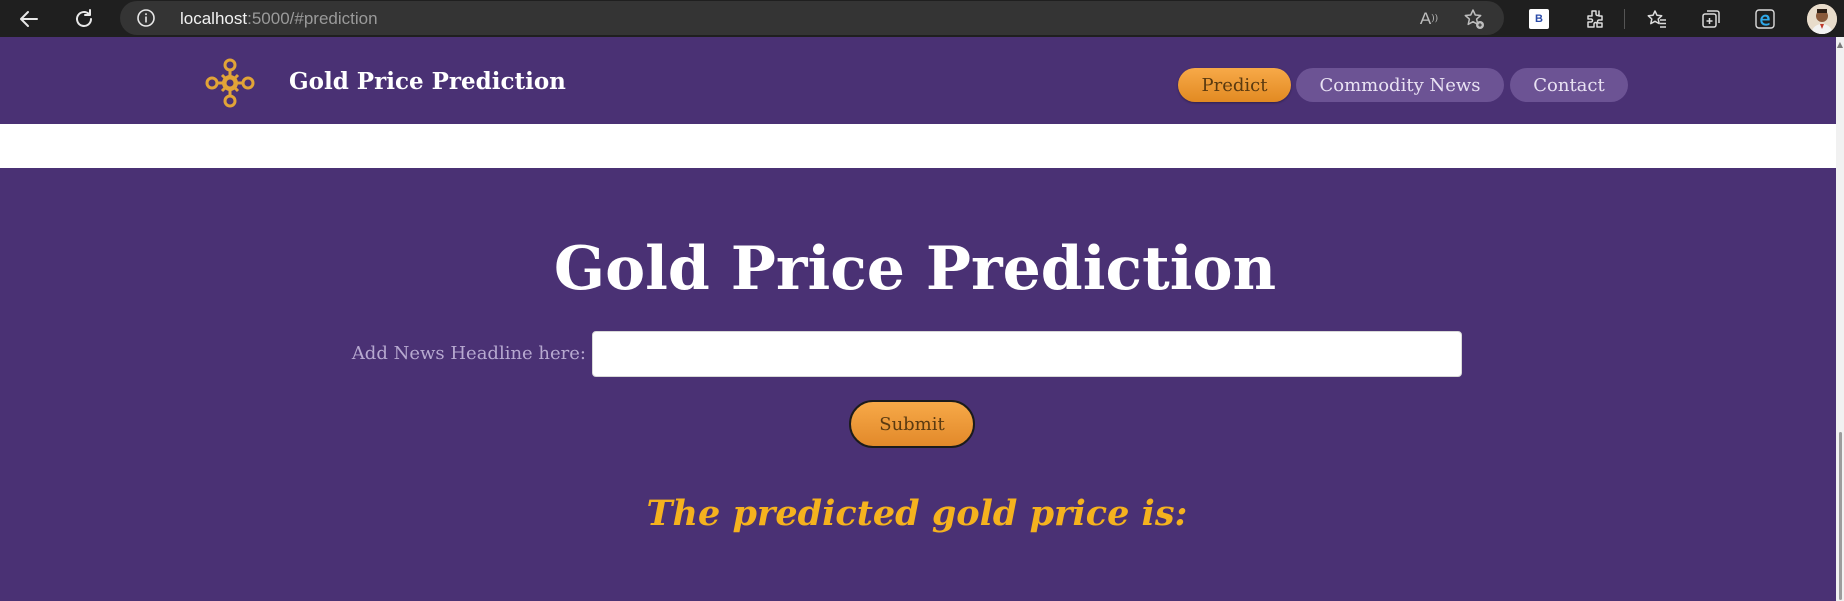 The image size is (1844, 601). What do you see at coordinates (1624, 19) in the screenshot?
I see `toolbar-separator` at bounding box center [1624, 19].